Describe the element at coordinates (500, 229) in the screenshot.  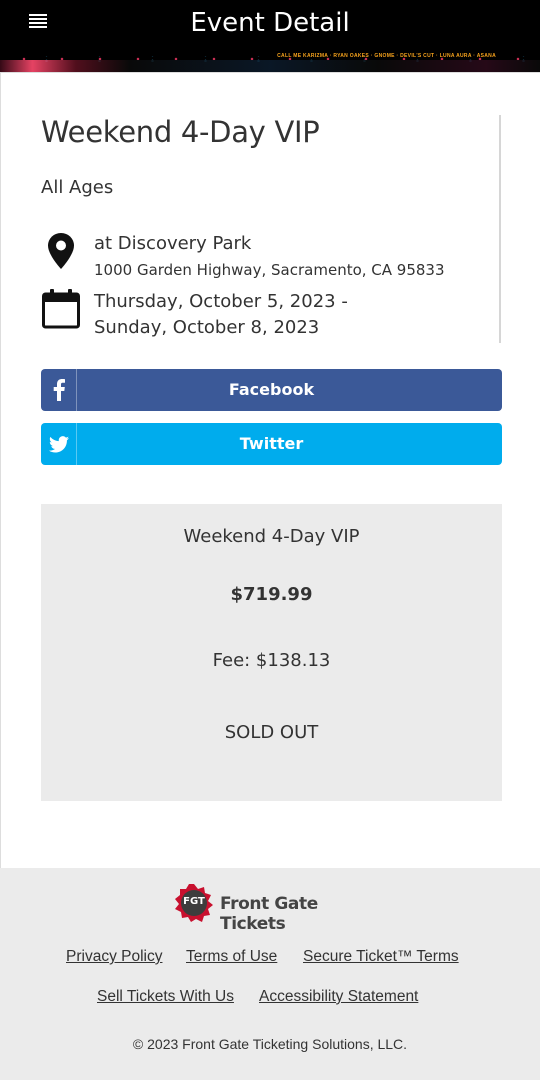
I see `scroll-divider` at that location.